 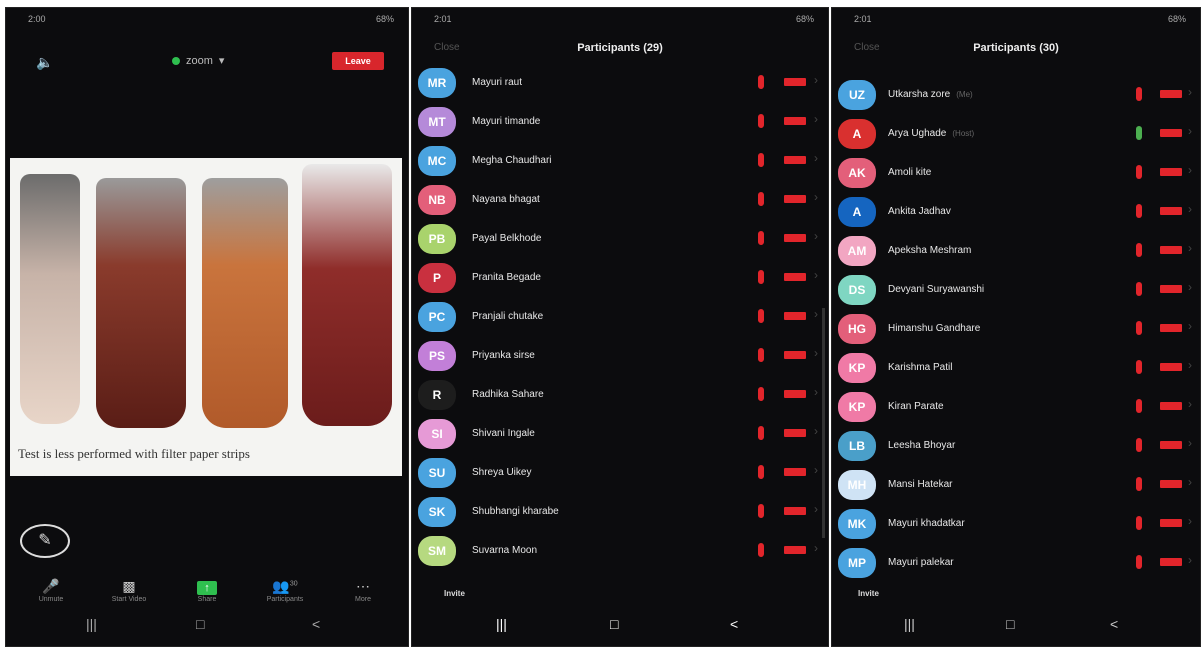 What do you see at coordinates (620, 316) in the screenshot?
I see `participant-row: PC Pranjali chutake ›` at bounding box center [620, 316].